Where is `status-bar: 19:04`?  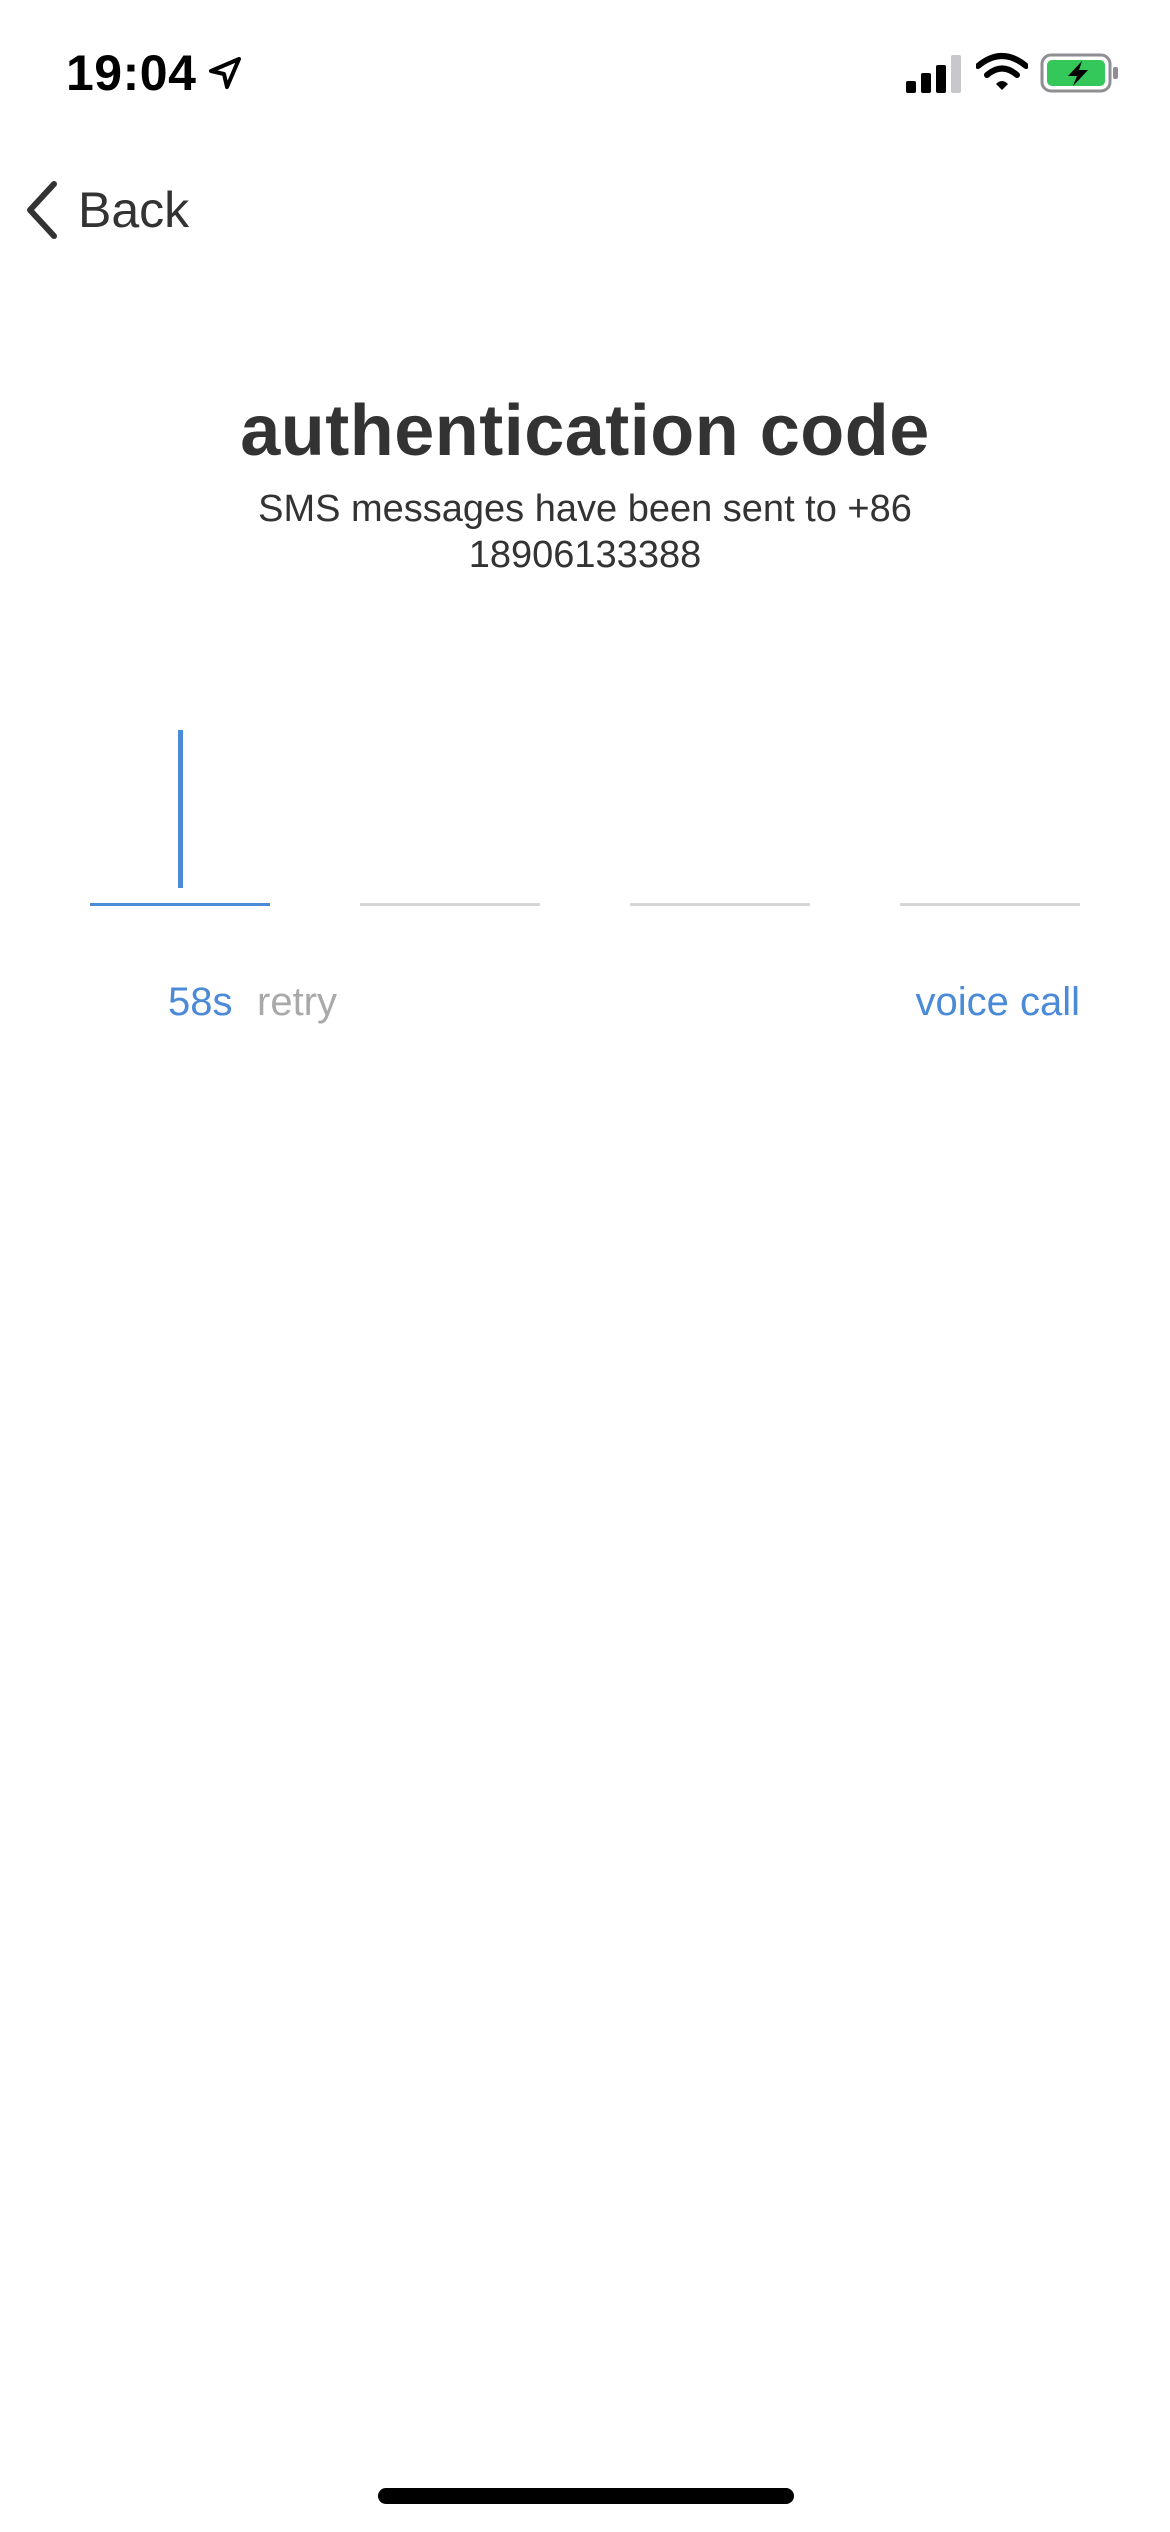
status-bar: 19:04 is located at coordinates (585, 75).